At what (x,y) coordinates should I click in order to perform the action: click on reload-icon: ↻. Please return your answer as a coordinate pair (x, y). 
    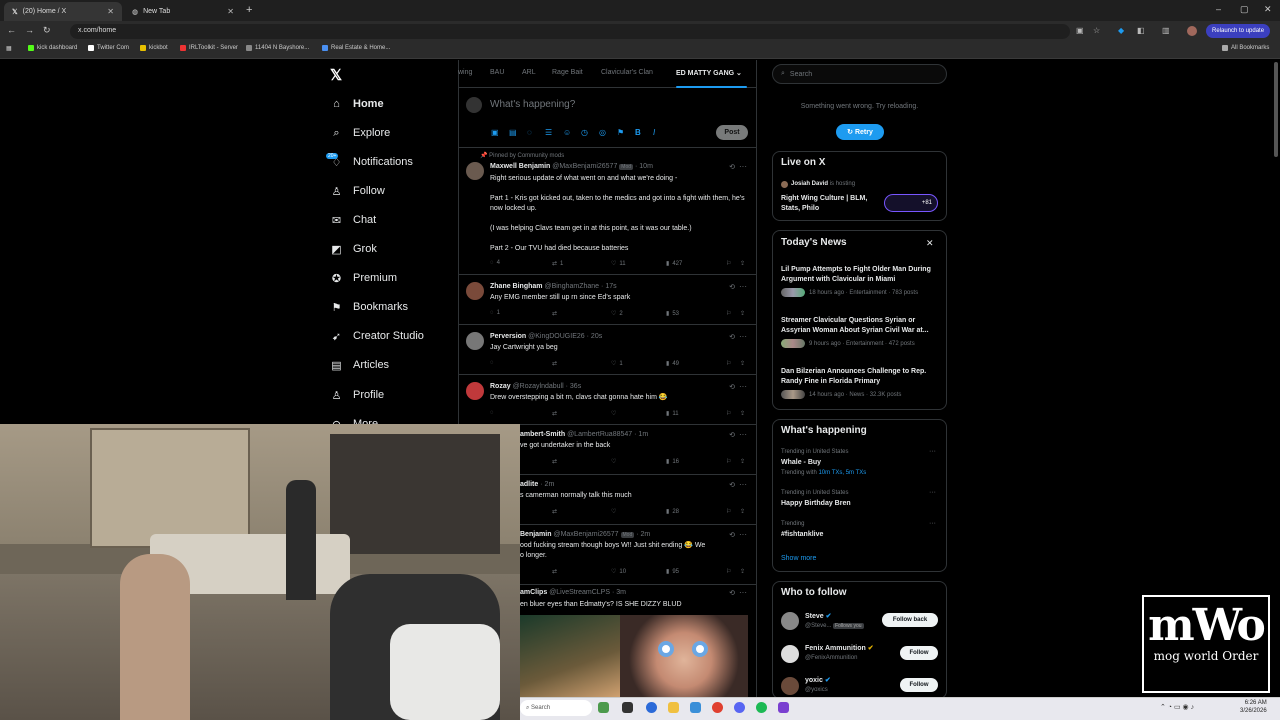
    Looking at the image, I should click on (47, 30).